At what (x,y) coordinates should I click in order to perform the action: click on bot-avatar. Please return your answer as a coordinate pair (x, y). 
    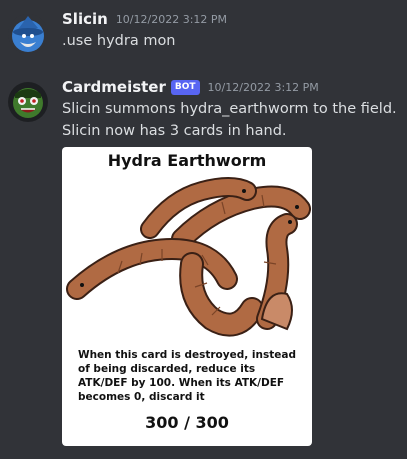
    Looking at the image, I should click on (28, 102).